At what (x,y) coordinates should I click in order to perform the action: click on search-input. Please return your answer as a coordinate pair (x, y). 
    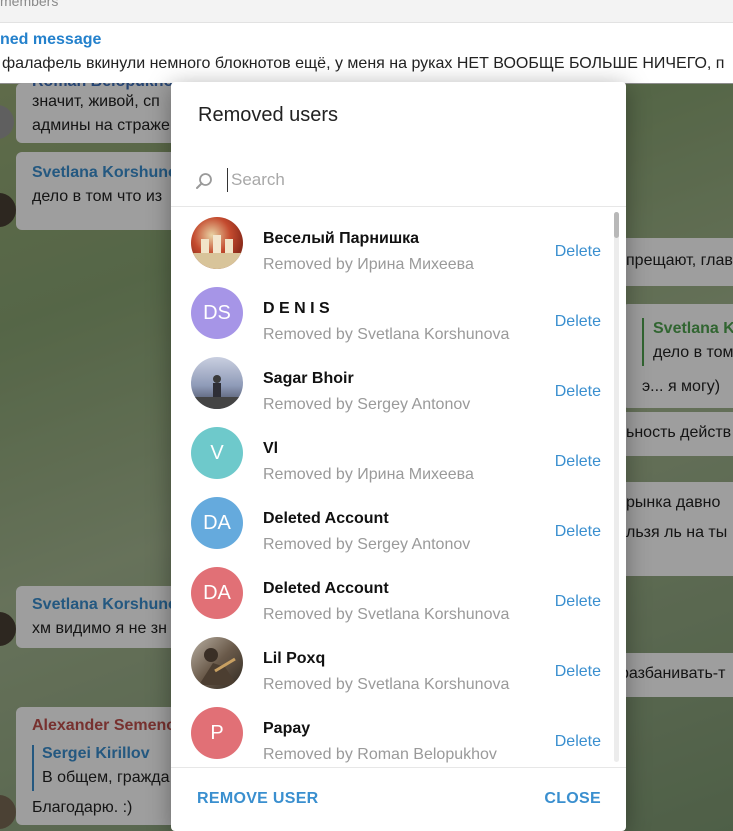
    Looking at the image, I should click on (409, 180).